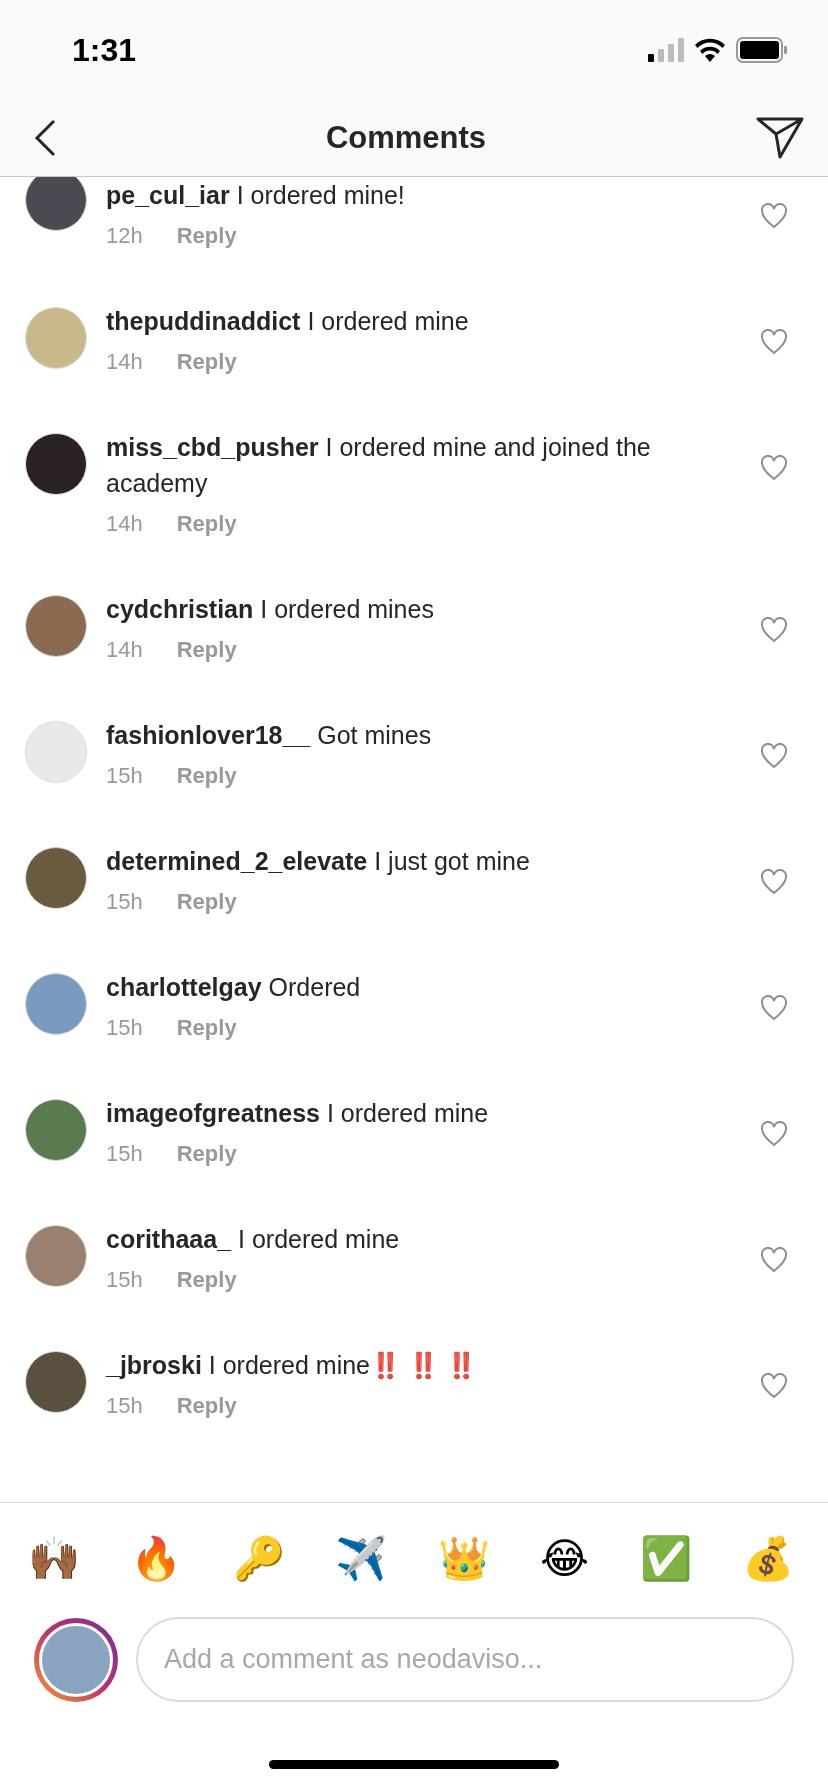 The image size is (828, 1792). I want to click on comment-text: determined_2_elevate I just got mine, so click(318, 861).